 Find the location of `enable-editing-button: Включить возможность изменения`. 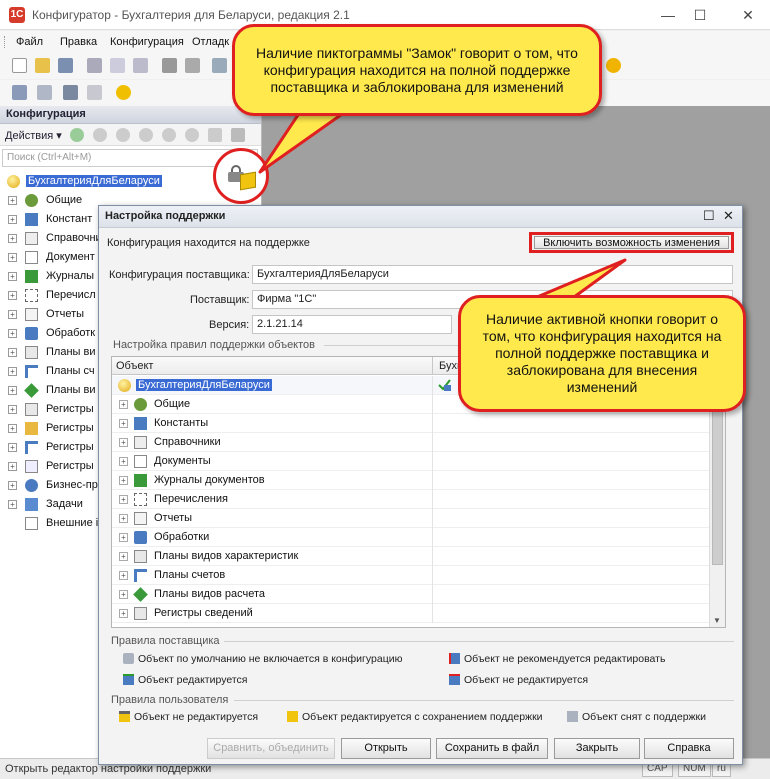

enable-editing-button: Включить возможность изменения is located at coordinates (631, 242).